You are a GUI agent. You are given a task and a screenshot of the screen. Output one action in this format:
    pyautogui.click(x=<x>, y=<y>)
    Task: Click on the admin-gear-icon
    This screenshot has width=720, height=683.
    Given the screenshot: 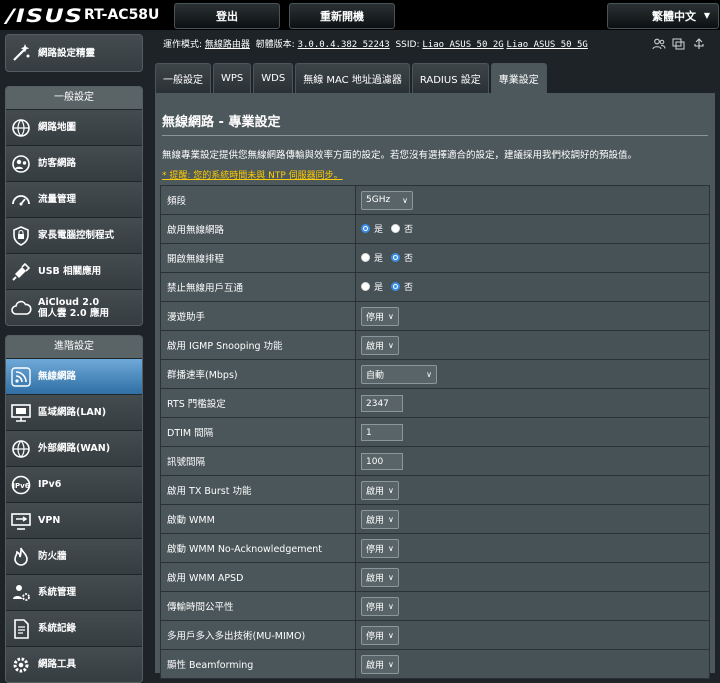 What is the action you would take?
    pyautogui.click(x=21, y=592)
    